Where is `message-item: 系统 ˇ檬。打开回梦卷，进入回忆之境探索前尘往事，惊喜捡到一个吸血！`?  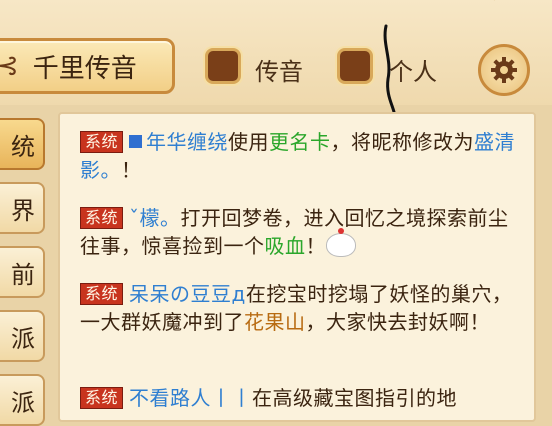
message-item: 系统 ˇ檬。打开回梦卷，进入回忆之境探索前尘往事，惊喜捡到一个吸血！ is located at coordinates (294, 232).